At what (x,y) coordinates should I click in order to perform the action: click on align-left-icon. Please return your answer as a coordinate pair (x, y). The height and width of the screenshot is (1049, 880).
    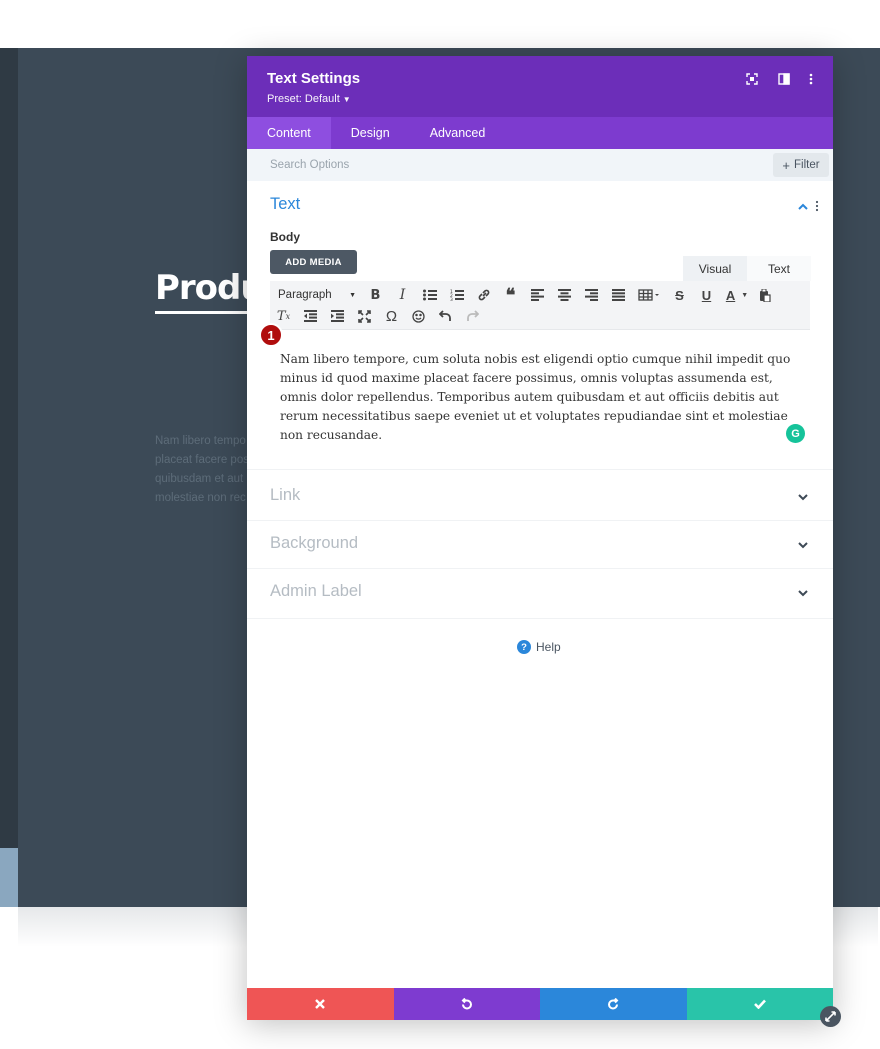
    Looking at the image, I should click on (537, 295).